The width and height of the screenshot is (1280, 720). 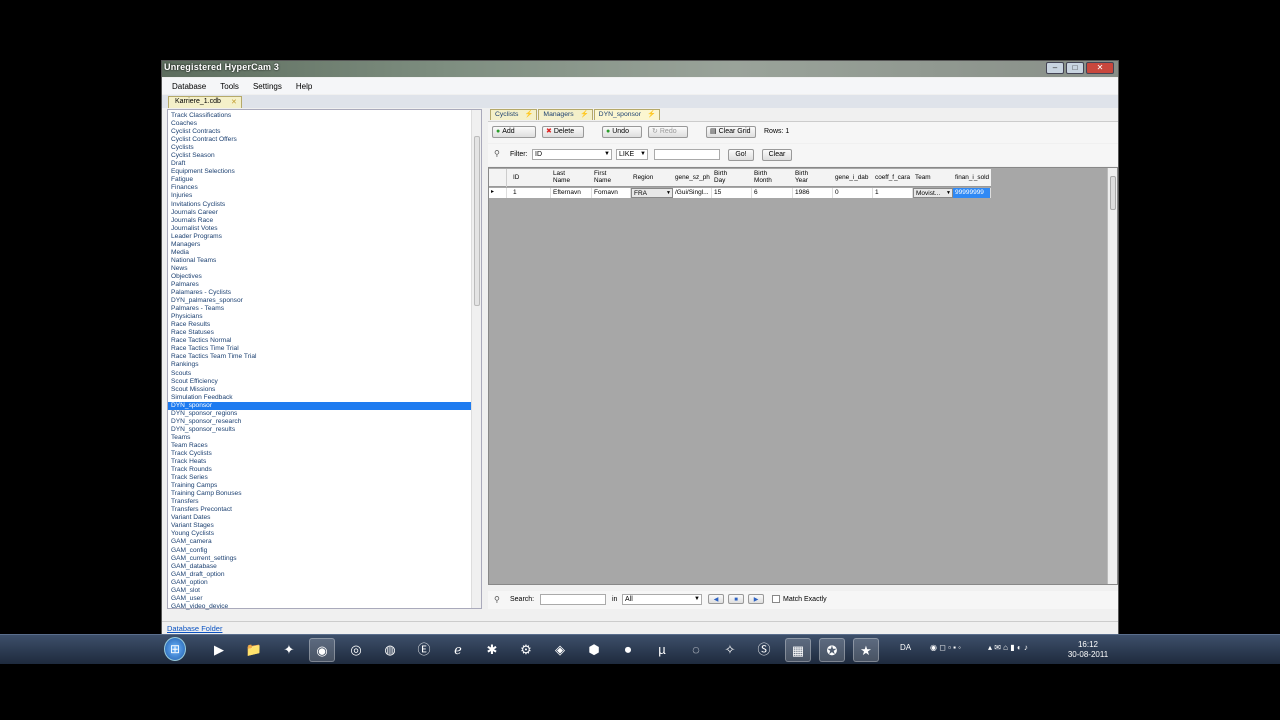 What do you see at coordinates (234, 102) in the screenshot?
I see `close-tab-icon: ✕` at bounding box center [234, 102].